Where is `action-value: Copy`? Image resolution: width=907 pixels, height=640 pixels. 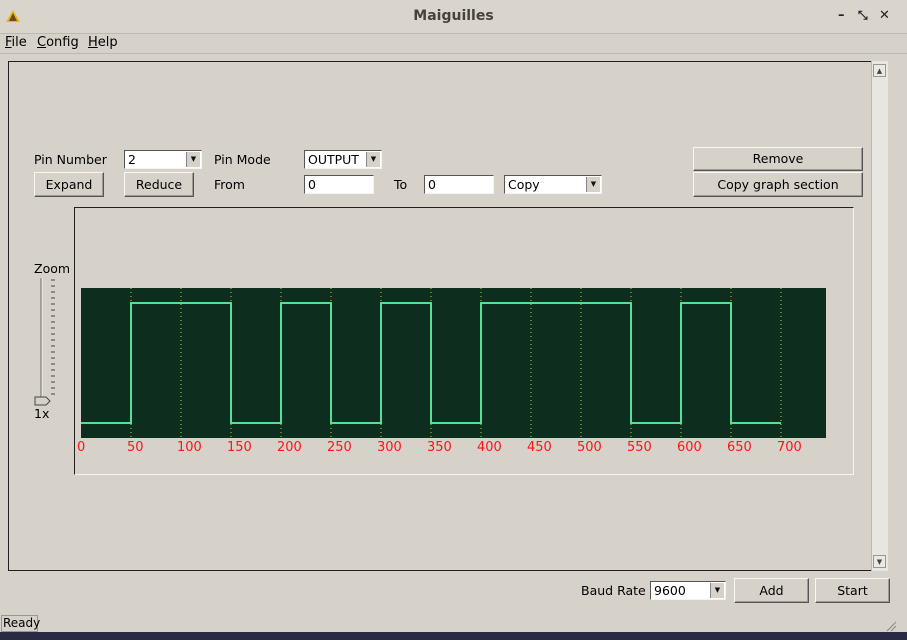
action-value: Copy is located at coordinates (524, 184).